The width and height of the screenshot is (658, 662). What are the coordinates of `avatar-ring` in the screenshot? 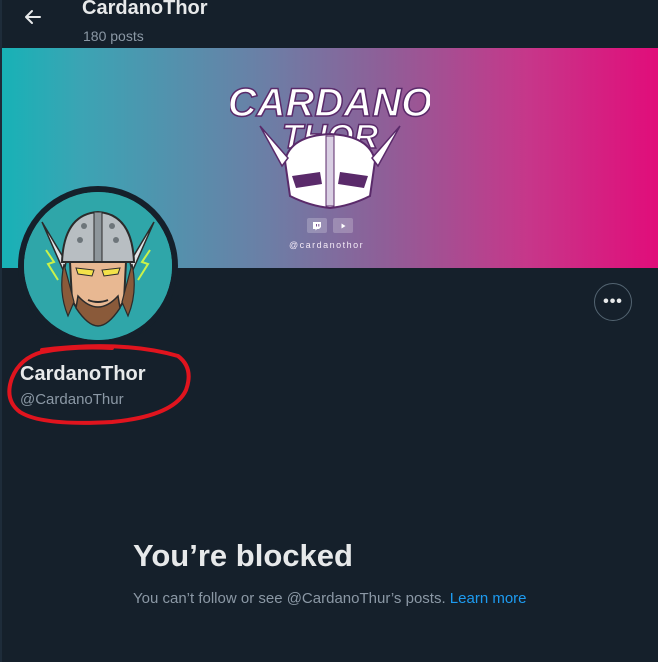 It's located at (98, 266).